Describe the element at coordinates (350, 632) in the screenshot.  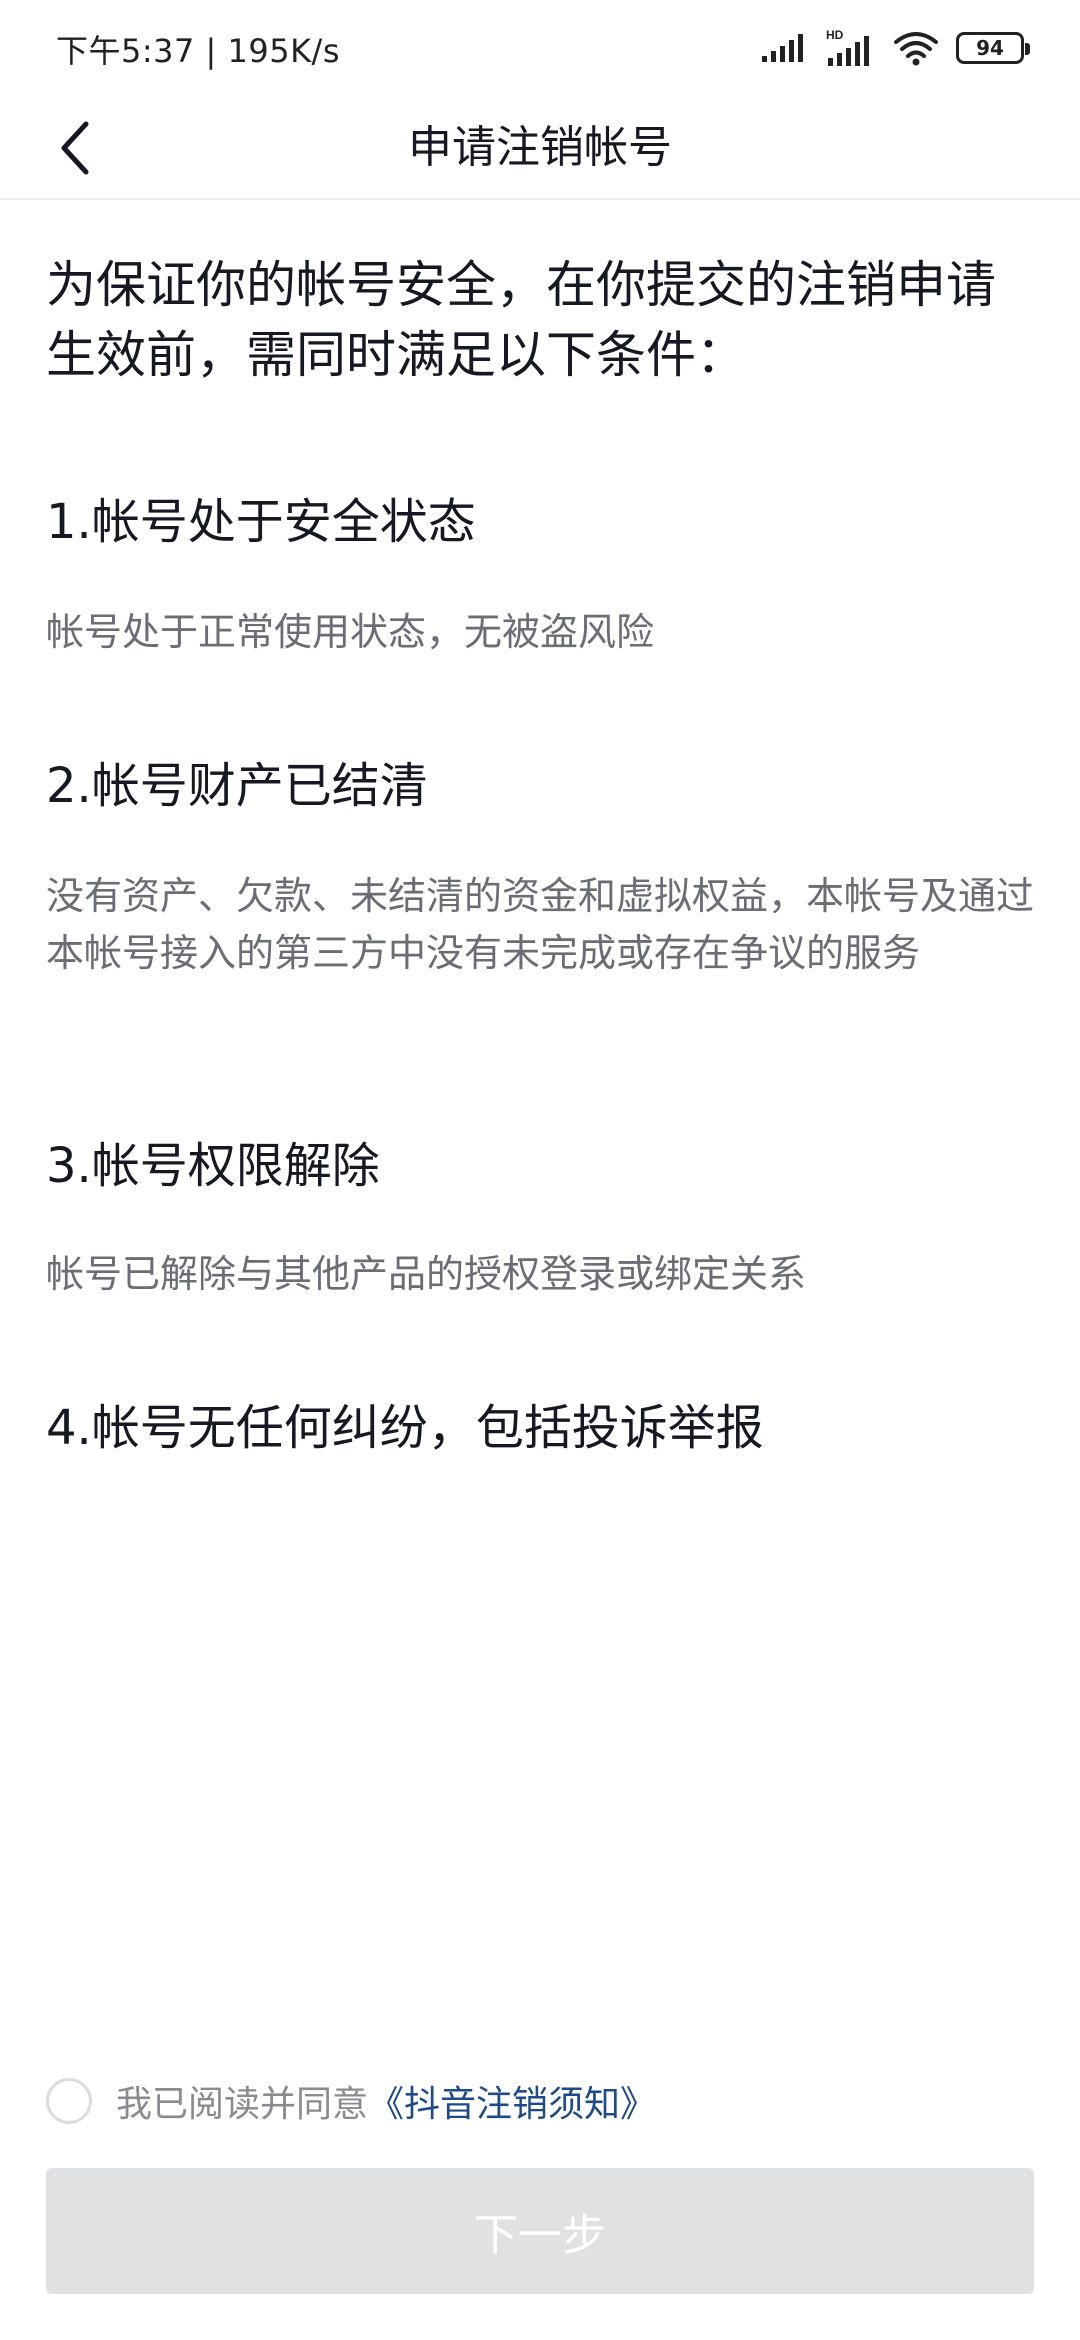
I see `condition-1-desc: 帐号处于正常使用状态，无被盗风险` at that location.